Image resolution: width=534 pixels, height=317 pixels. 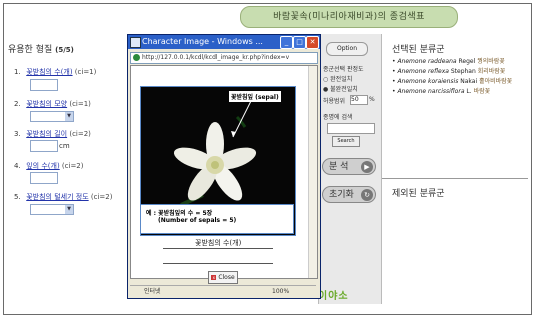 I want to click on status-bar: 인터넷 100%, so click(x=223, y=291).